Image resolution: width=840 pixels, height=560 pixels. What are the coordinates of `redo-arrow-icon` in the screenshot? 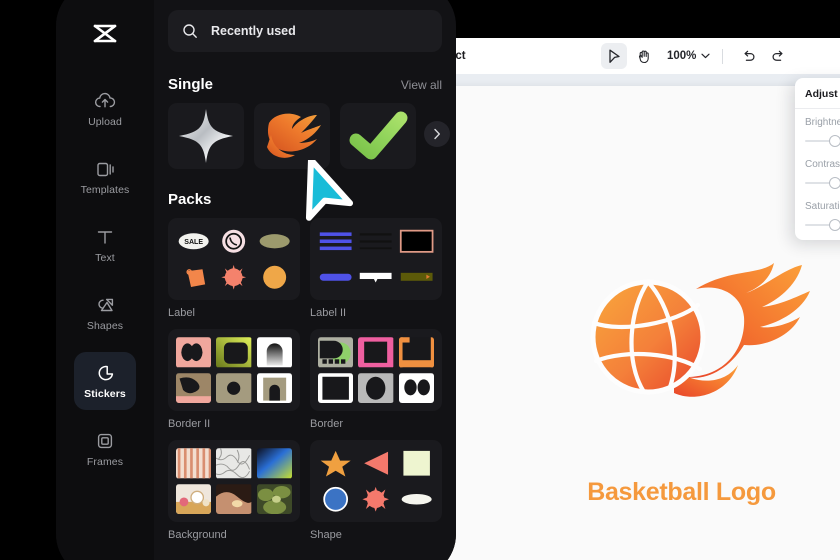 It's located at (777, 55).